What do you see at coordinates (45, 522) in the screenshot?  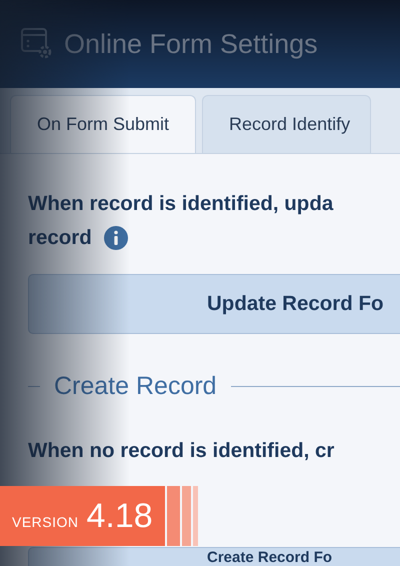 I see `version-label: VERSION` at bounding box center [45, 522].